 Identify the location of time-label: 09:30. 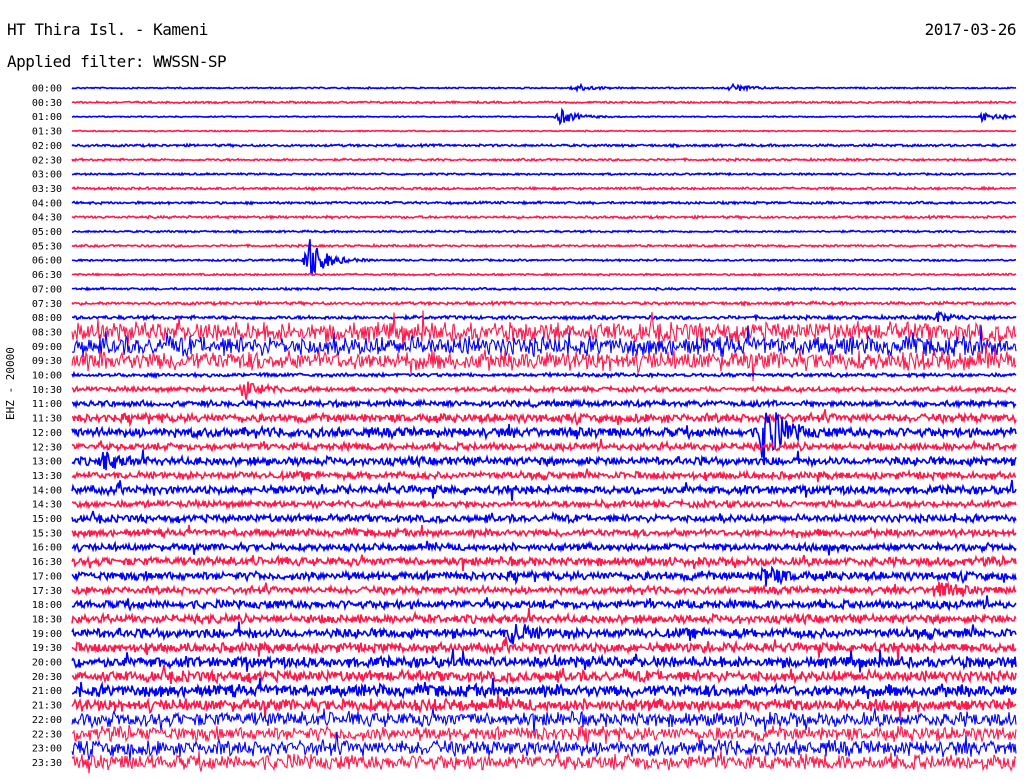
(47, 361).